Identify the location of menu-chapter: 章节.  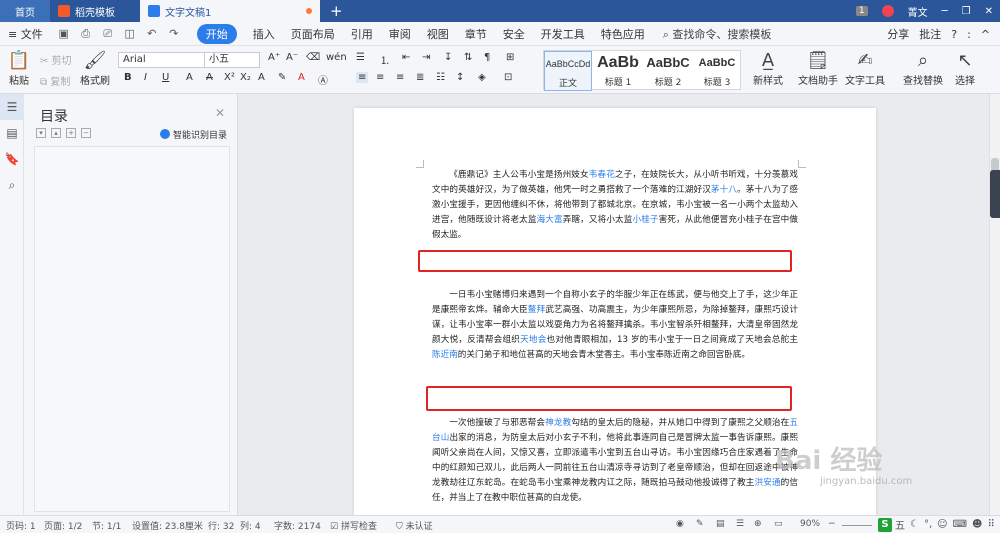
(476, 34).